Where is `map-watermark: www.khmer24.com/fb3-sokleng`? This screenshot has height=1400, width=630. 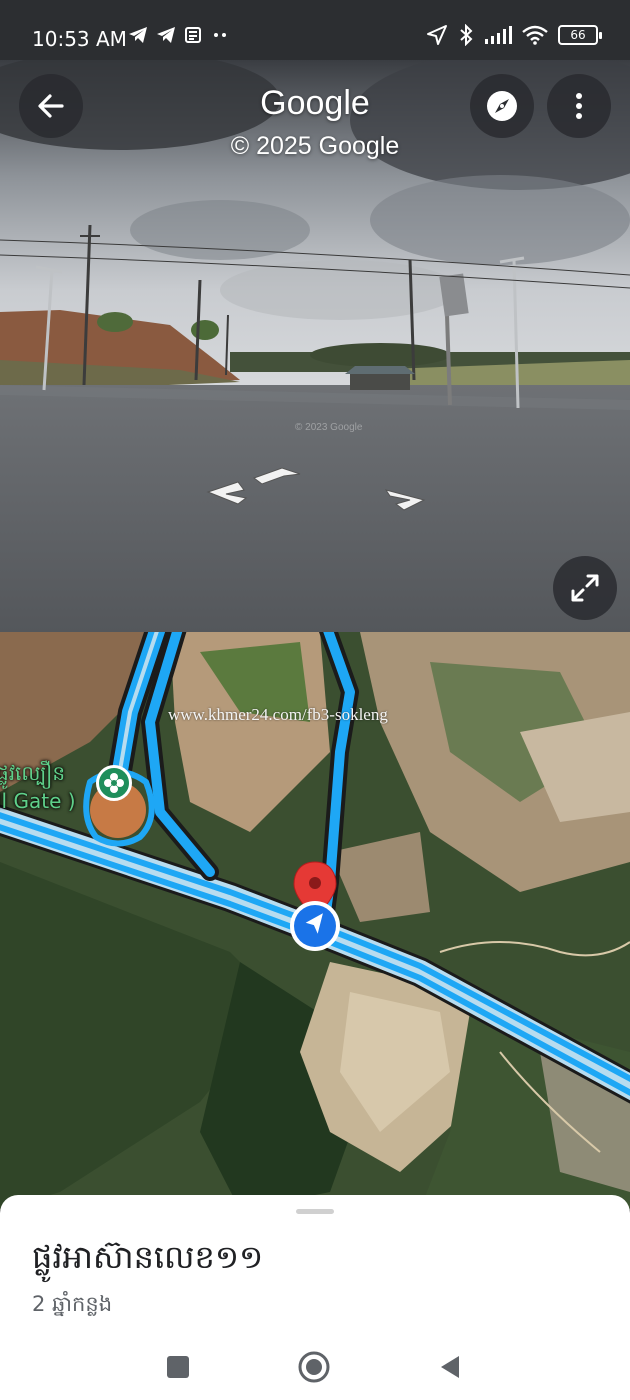 map-watermark: www.khmer24.com/fb3-sokleng is located at coordinates (278, 714).